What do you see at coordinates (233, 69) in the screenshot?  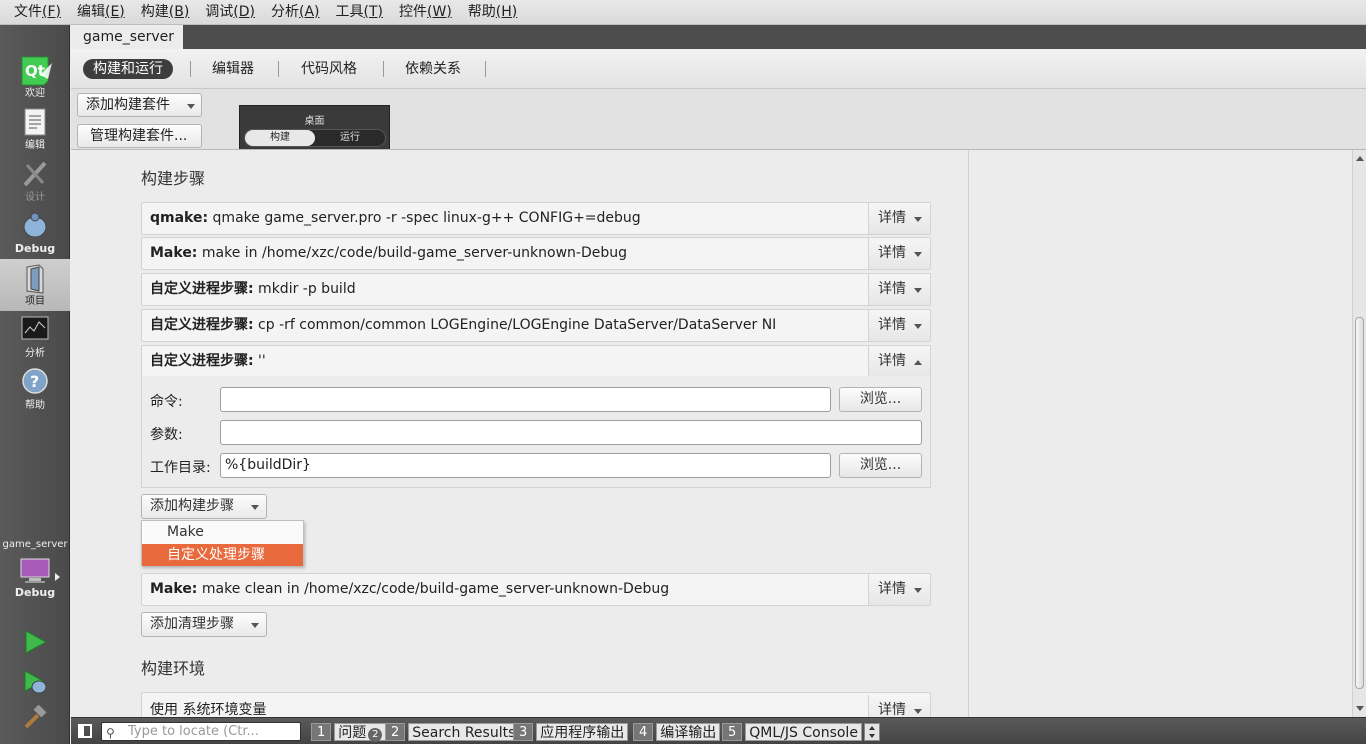 I see `tab-editor: 编辑器` at bounding box center [233, 69].